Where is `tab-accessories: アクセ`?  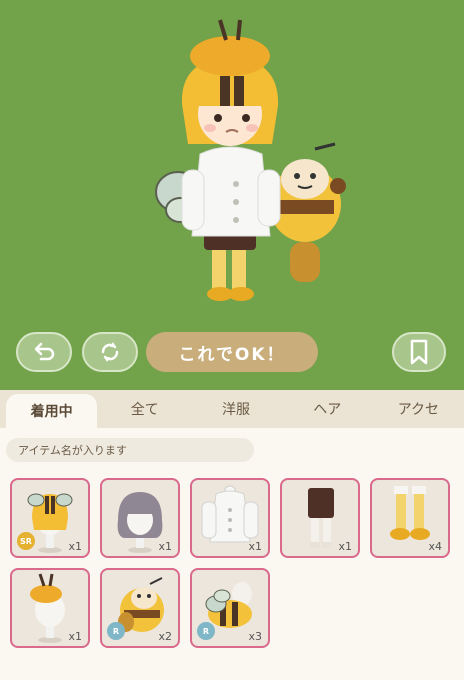 tab-accessories: アクセ is located at coordinates (418, 409).